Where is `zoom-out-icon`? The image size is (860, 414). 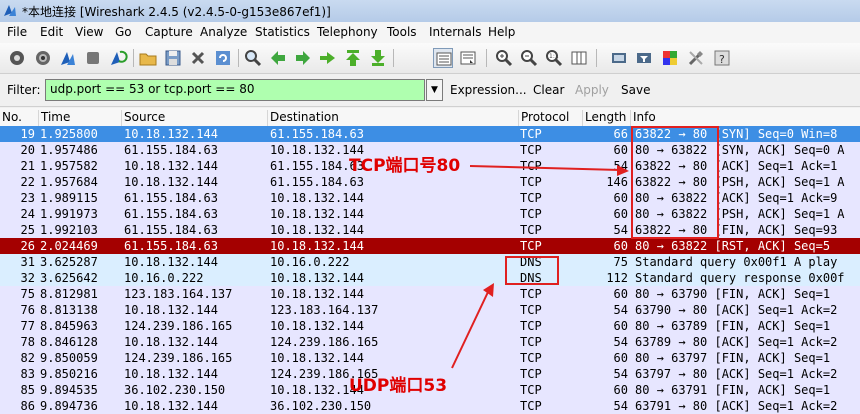 zoom-out-icon is located at coordinates (529, 58).